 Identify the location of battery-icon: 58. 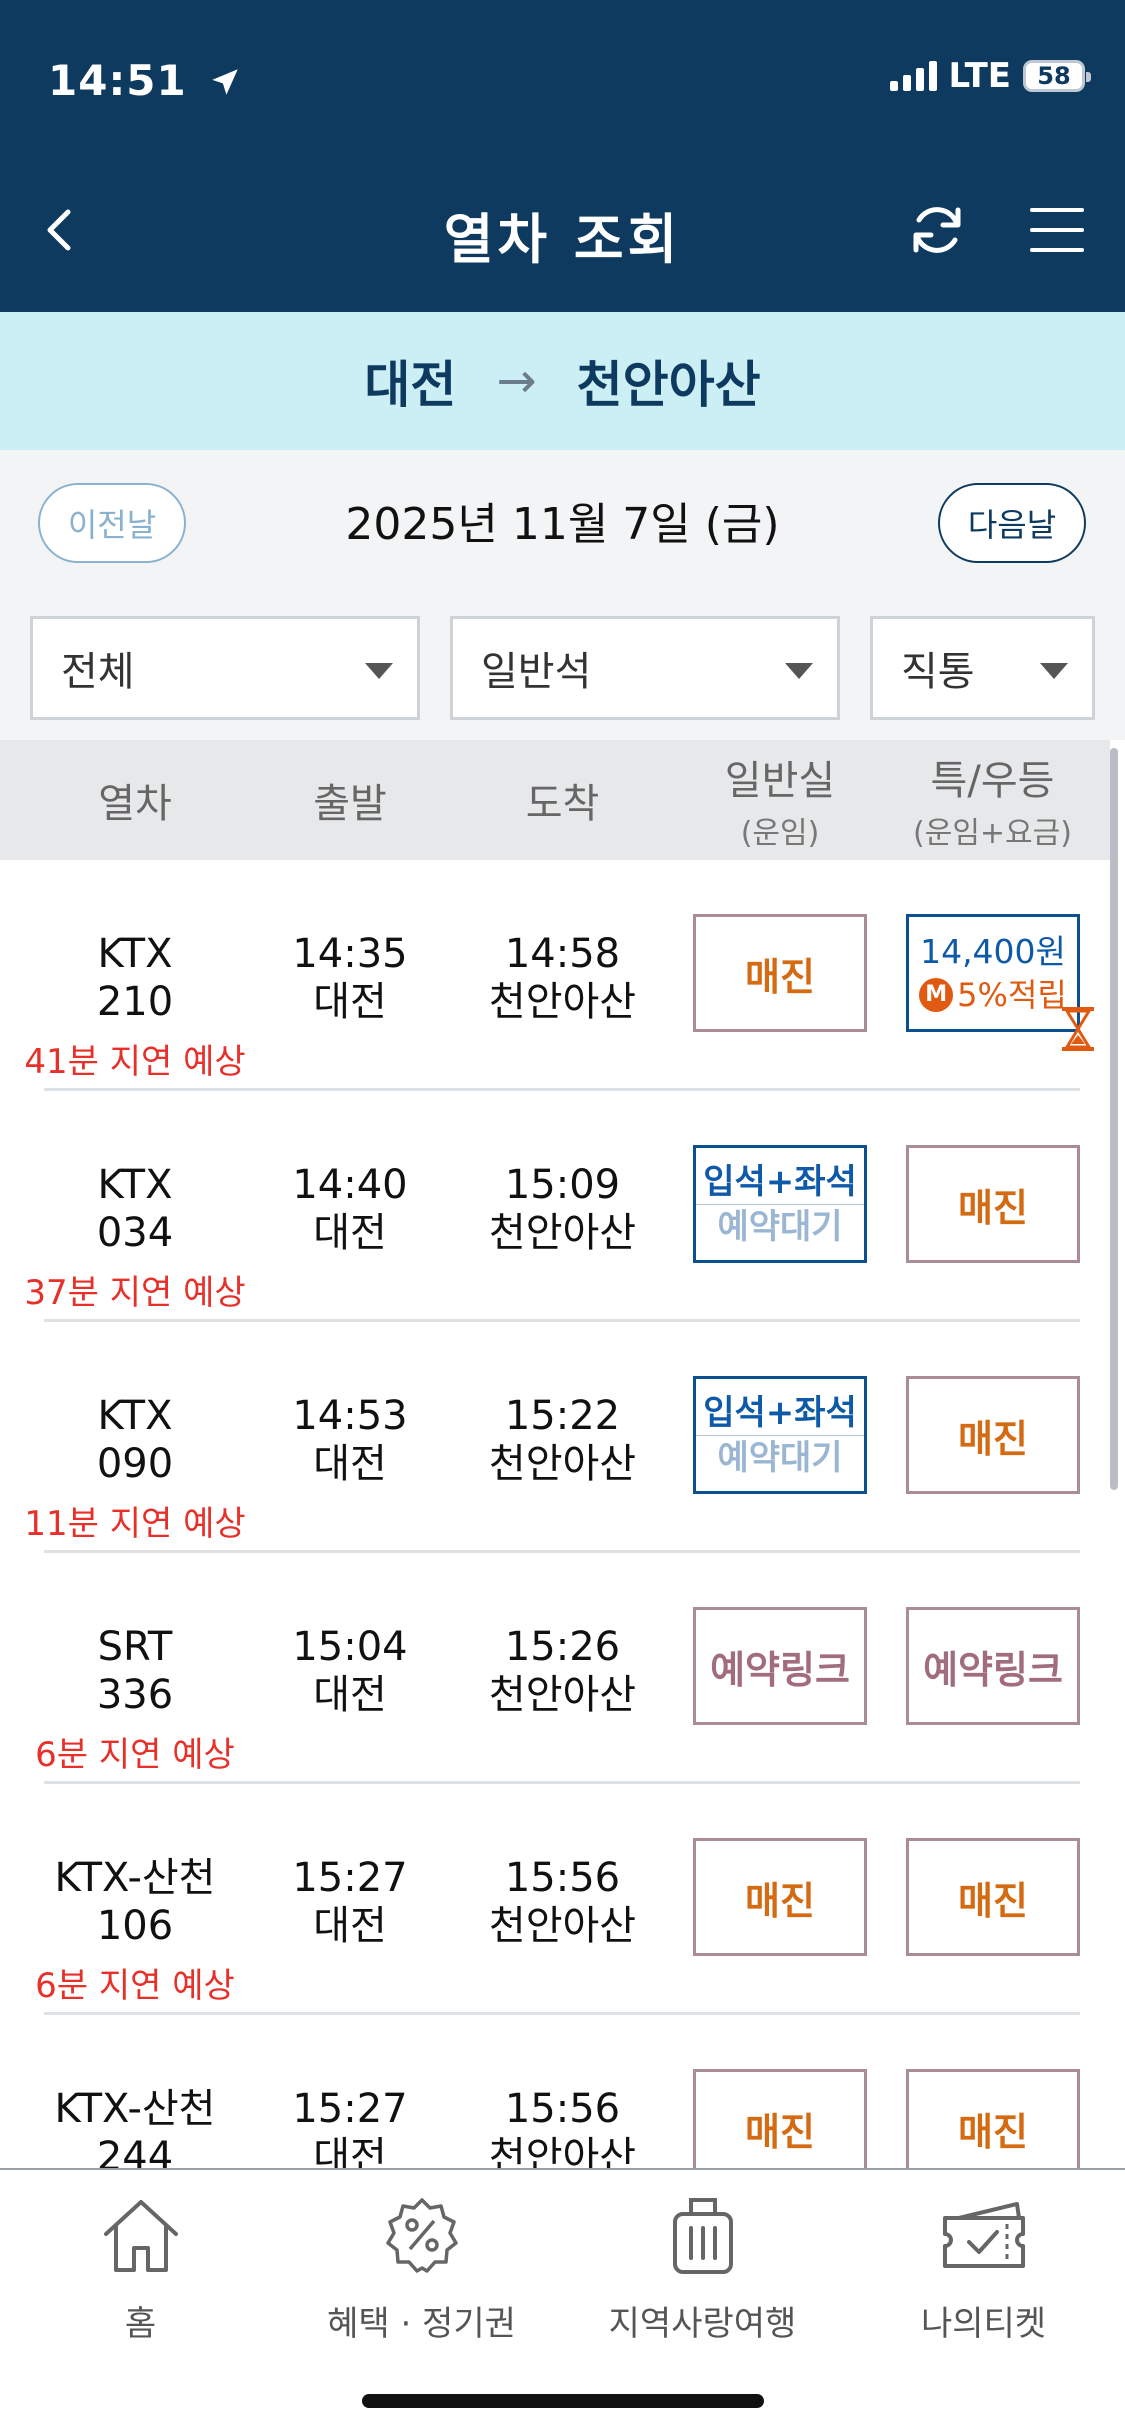
(1057, 76).